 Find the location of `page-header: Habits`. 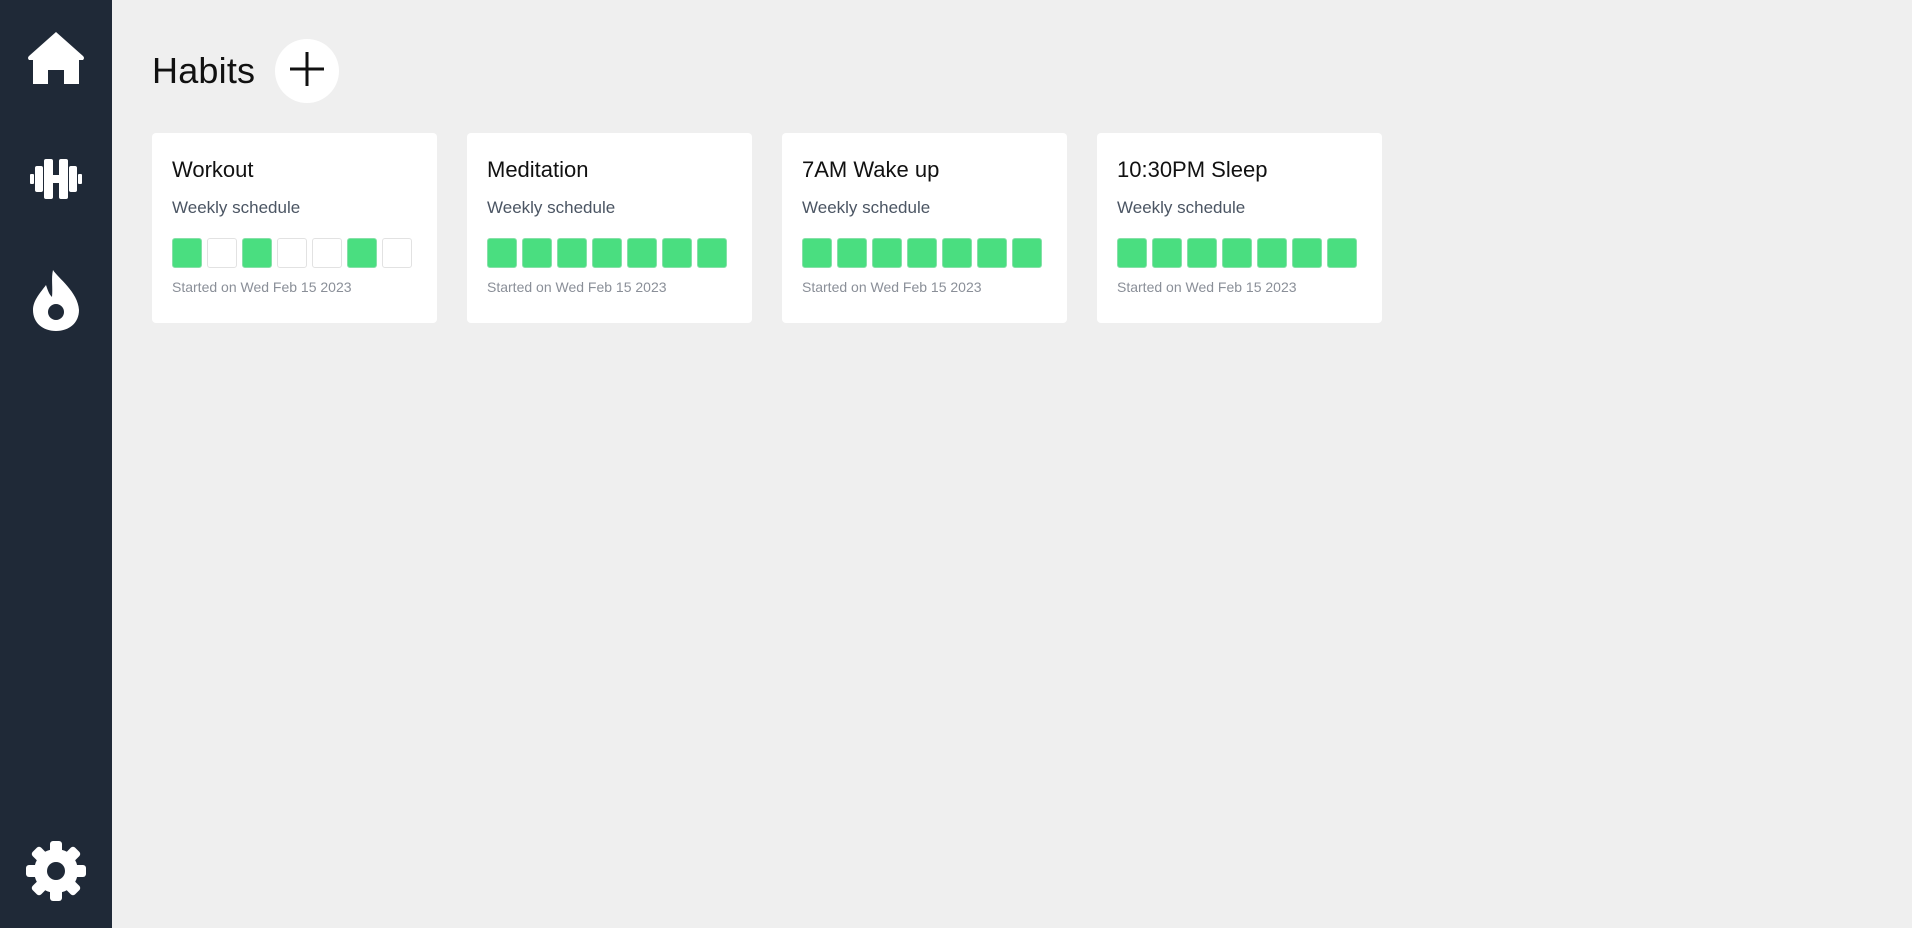

page-header: Habits is located at coordinates (246, 71).